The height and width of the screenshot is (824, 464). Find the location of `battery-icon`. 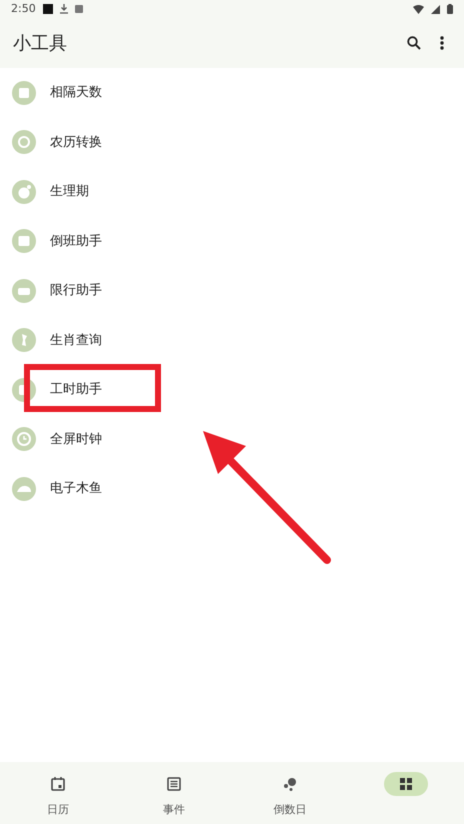

battery-icon is located at coordinates (450, 9).